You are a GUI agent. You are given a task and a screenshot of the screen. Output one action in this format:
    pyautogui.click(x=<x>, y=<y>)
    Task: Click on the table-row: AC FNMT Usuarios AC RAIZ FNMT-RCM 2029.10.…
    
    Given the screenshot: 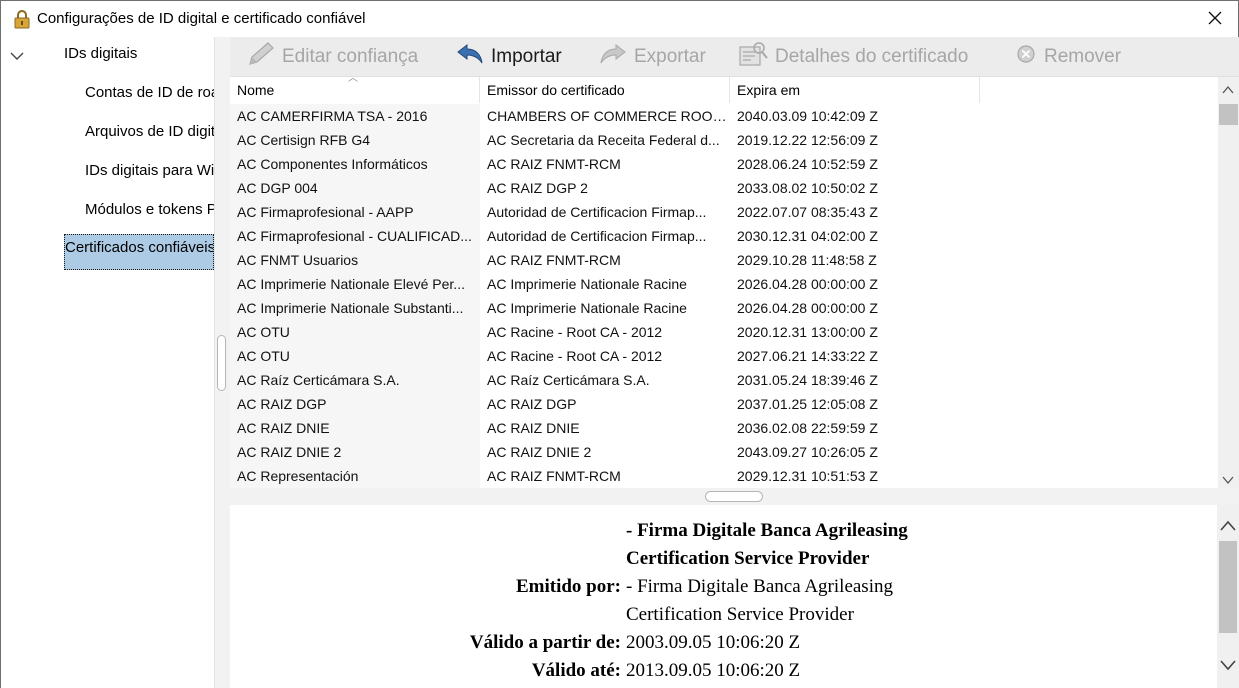 What is the action you would take?
    pyautogui.click(x=724, y=260)
    